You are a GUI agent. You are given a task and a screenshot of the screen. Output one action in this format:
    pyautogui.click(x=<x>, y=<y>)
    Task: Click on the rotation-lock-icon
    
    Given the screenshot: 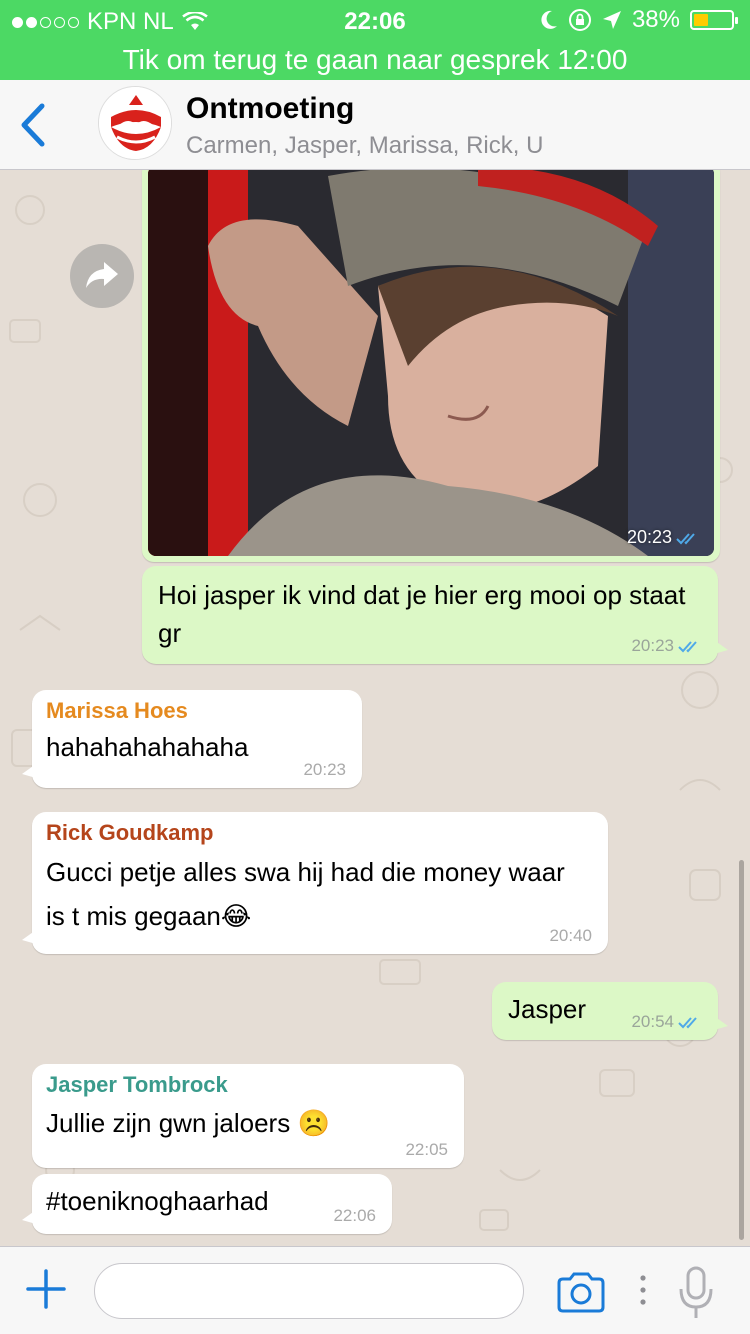 What is the action you would take?
    pyautogui.click(x=579, y=20)
    